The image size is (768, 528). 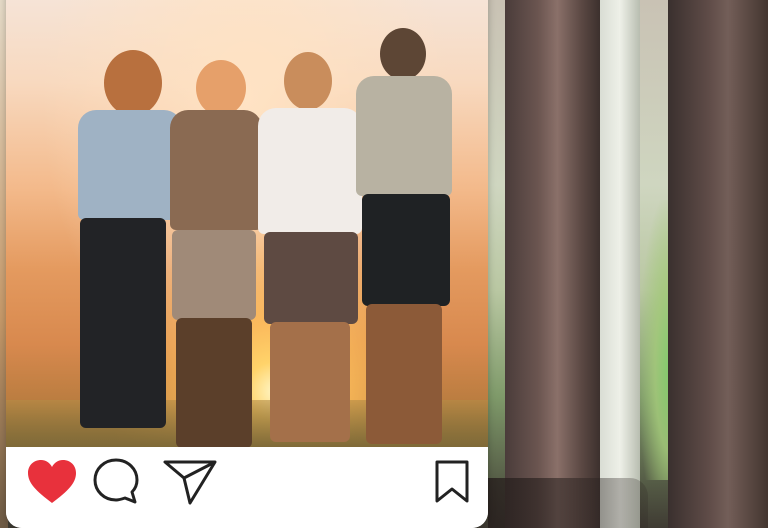 What do you see at coordinates (452, 482) in the screenshot?
I see `bookmark-icon` at bounding box center [452, 482].